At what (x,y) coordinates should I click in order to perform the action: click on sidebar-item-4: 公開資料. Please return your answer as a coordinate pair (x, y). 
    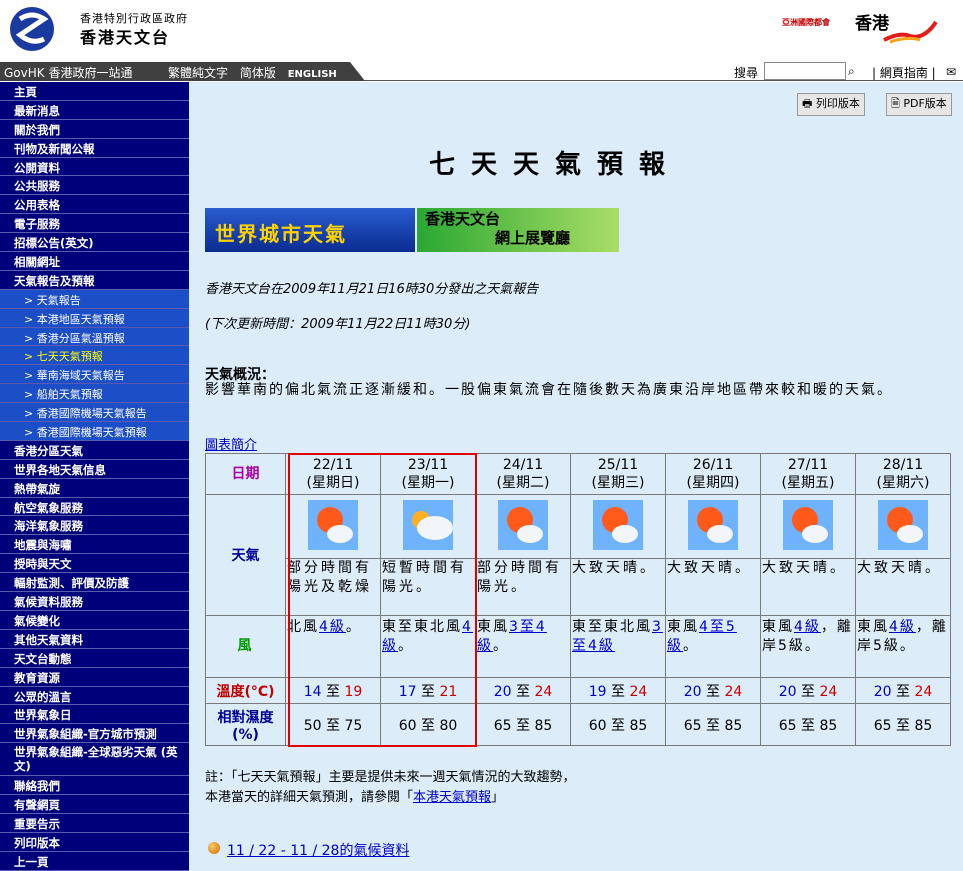
    Looking at the image, I should click on (94, 167).